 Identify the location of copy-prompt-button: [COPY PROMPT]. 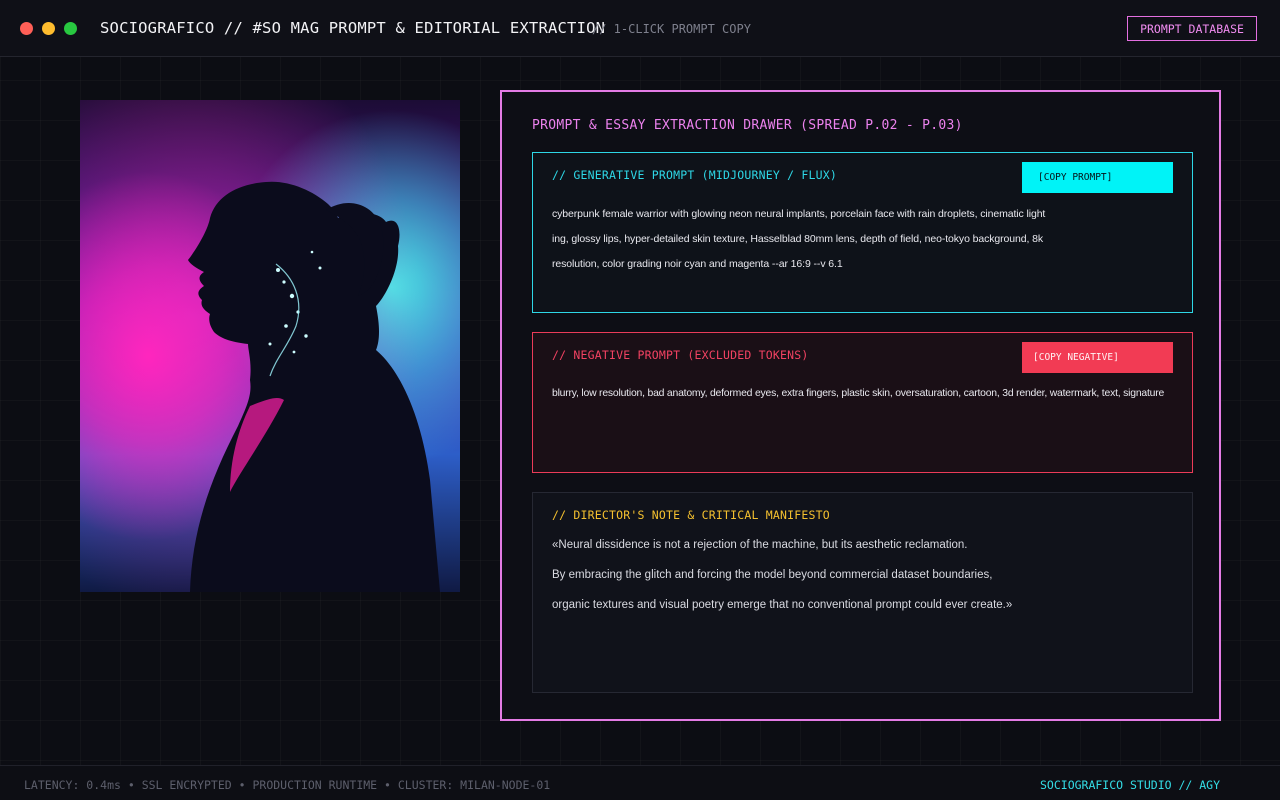
(1097, 177).